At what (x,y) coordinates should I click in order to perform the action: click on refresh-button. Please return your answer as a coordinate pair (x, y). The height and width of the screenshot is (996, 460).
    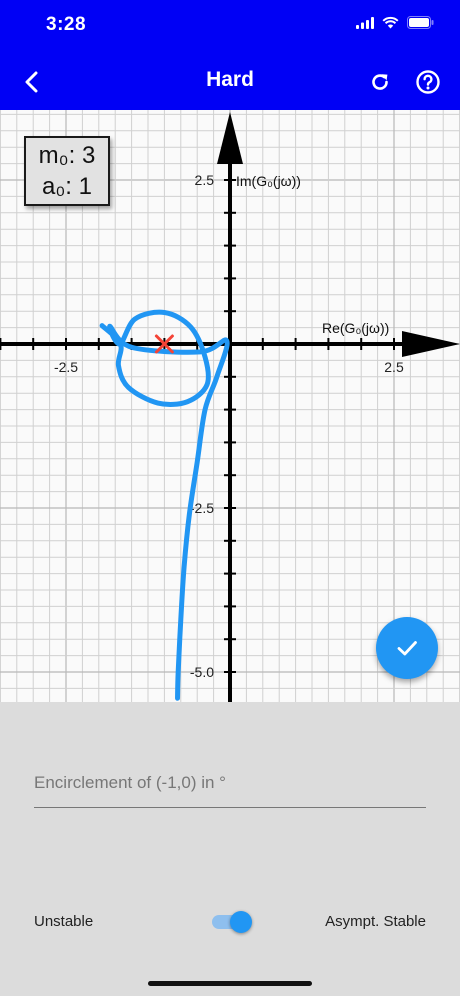
    Looking at the image, I should click on (380, 82).